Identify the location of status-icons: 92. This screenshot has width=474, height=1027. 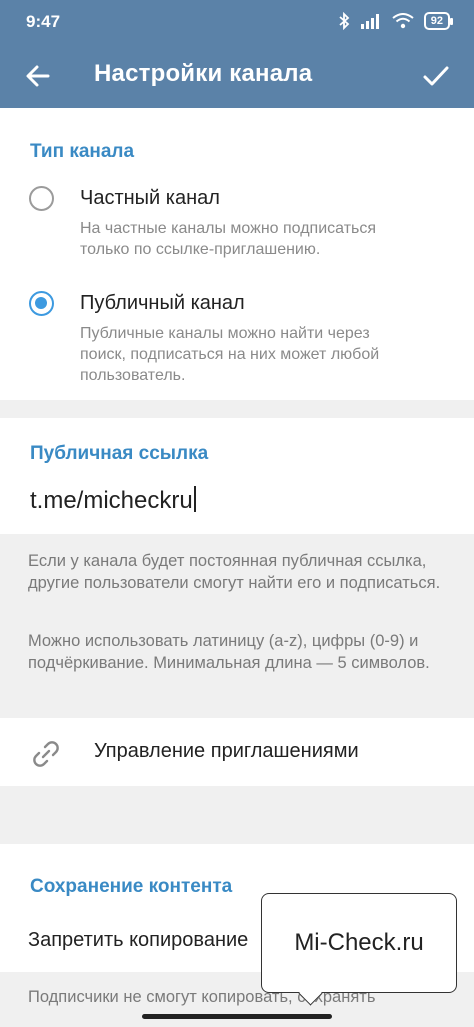
(396, 21).